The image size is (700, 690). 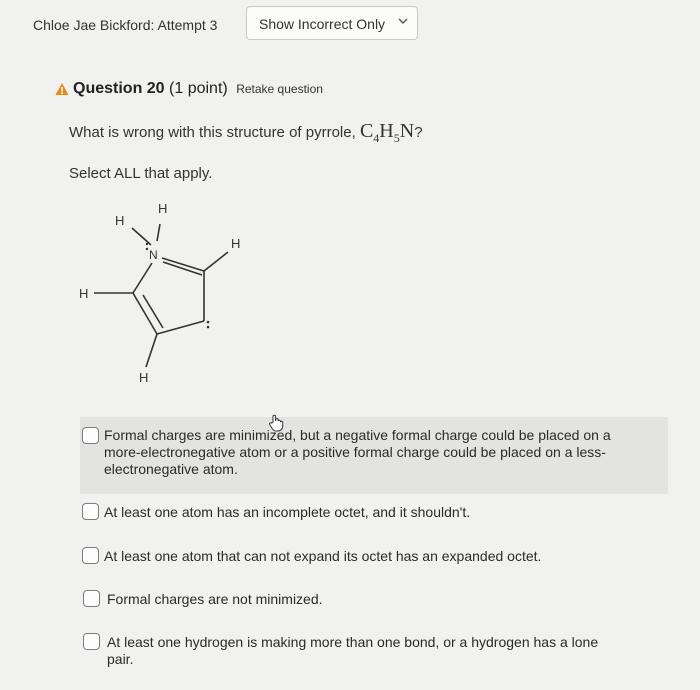 I want to click on question-points: (1 point), so click(x=198, y=88).